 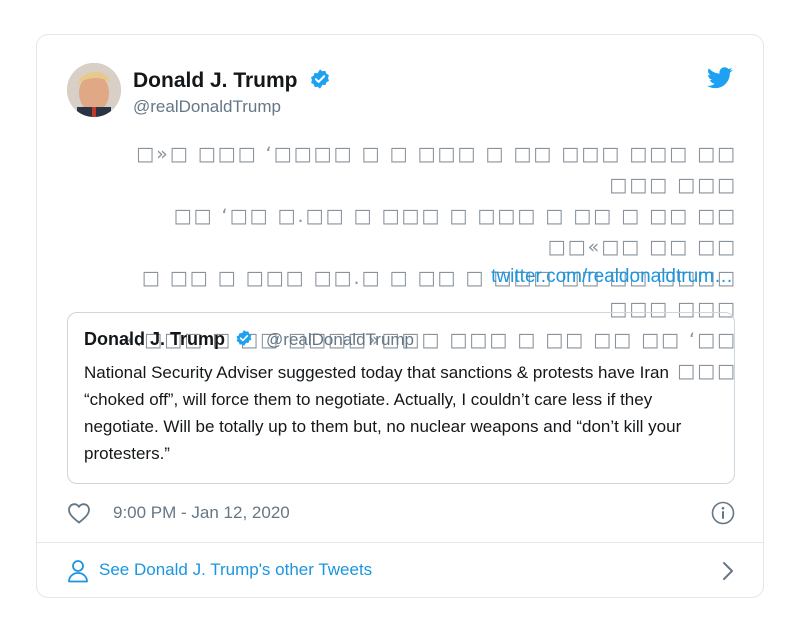 I want to click on twitter-bird-icon, so click(x=720, y=78).